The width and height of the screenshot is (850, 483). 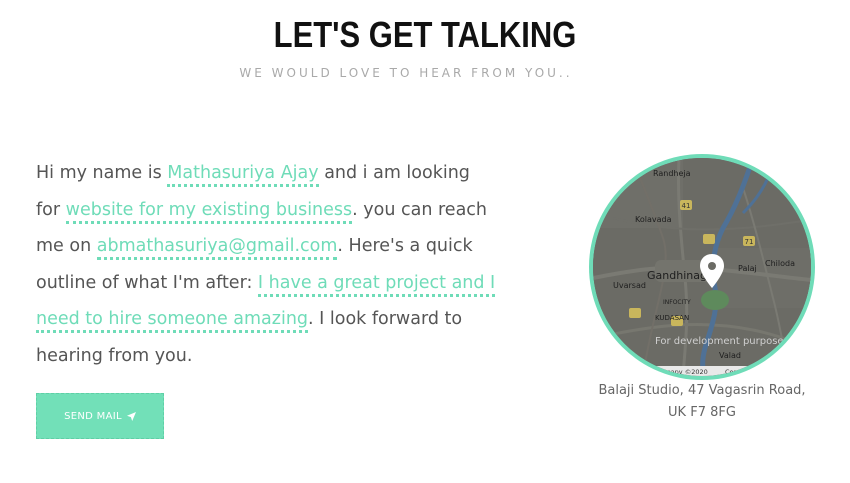 What do you see at coordinates (131, 416) in the screenshot?
I see `paper-plane-icon` at bounding box center [131, 416].